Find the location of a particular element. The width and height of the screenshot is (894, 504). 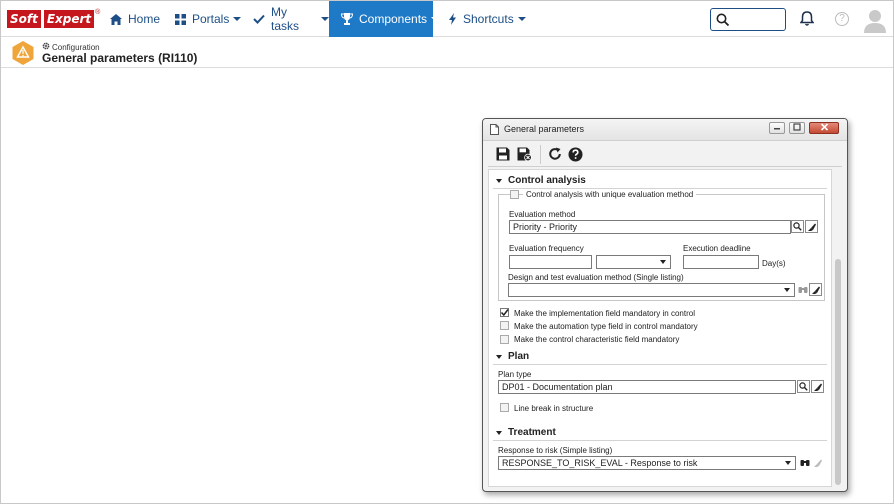

implementation-mandatory-checkbox is located at coordinates (504, 312).